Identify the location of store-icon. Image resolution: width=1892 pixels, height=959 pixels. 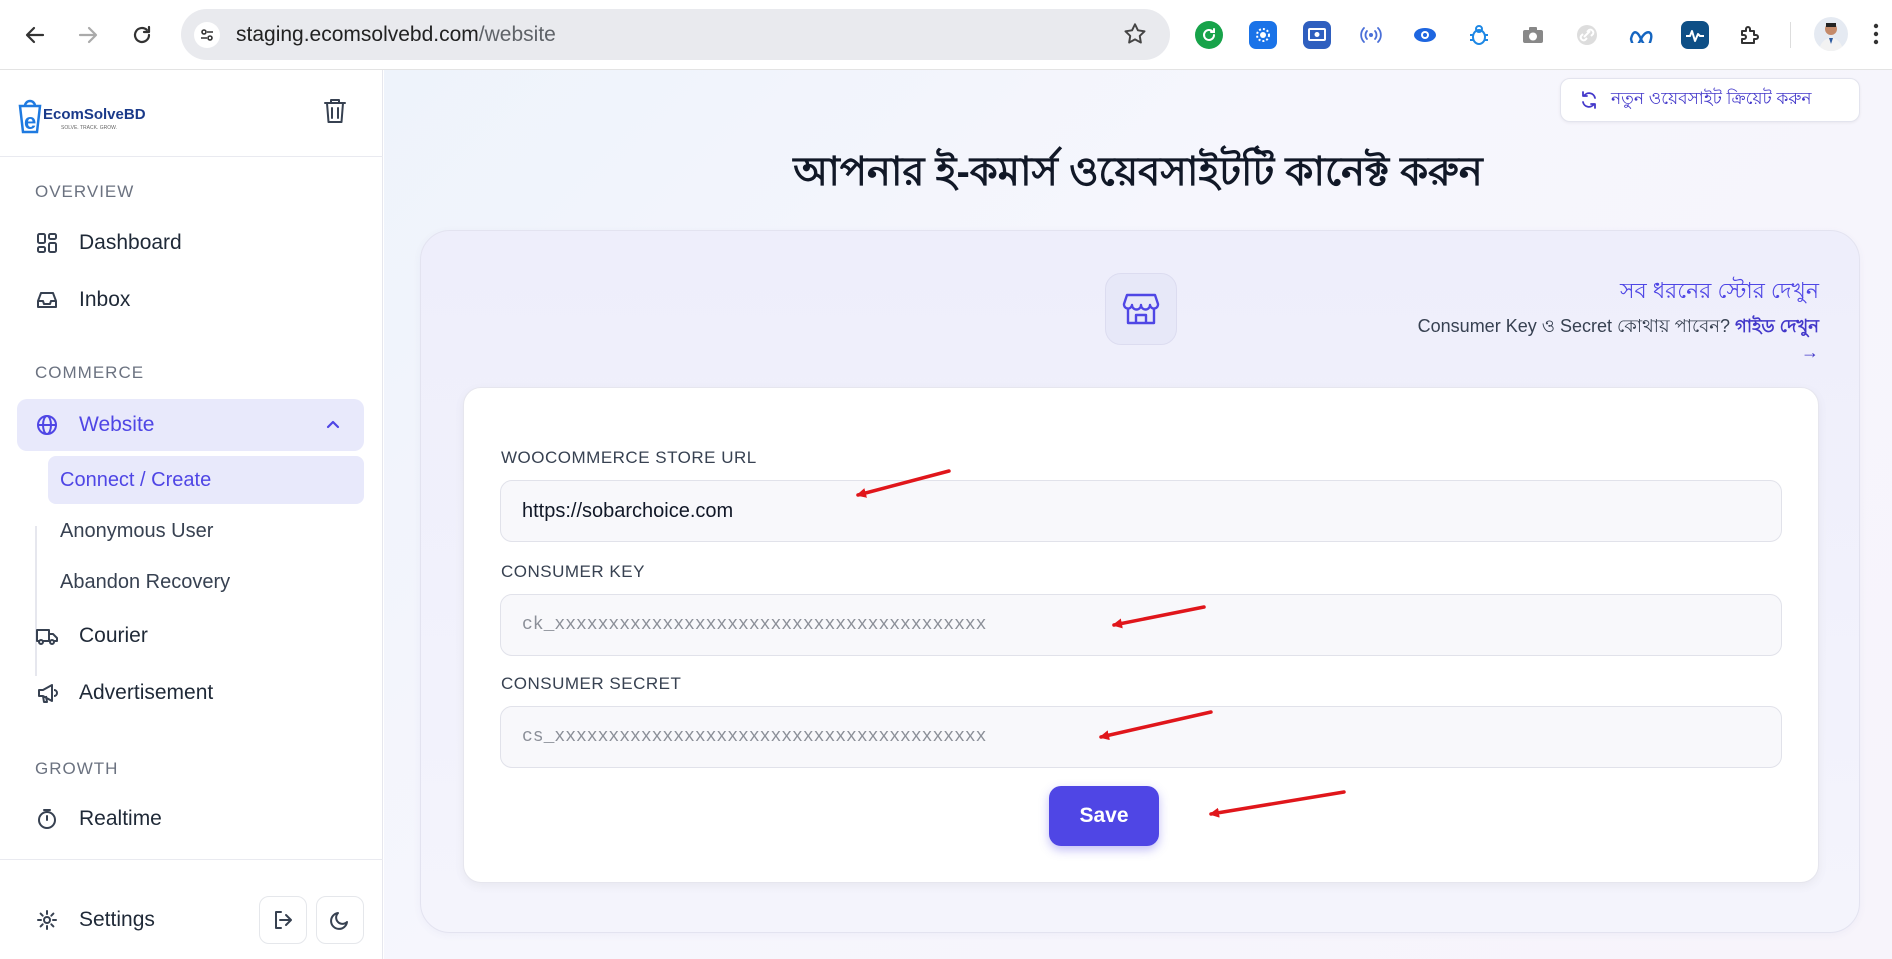
(1141, 309).